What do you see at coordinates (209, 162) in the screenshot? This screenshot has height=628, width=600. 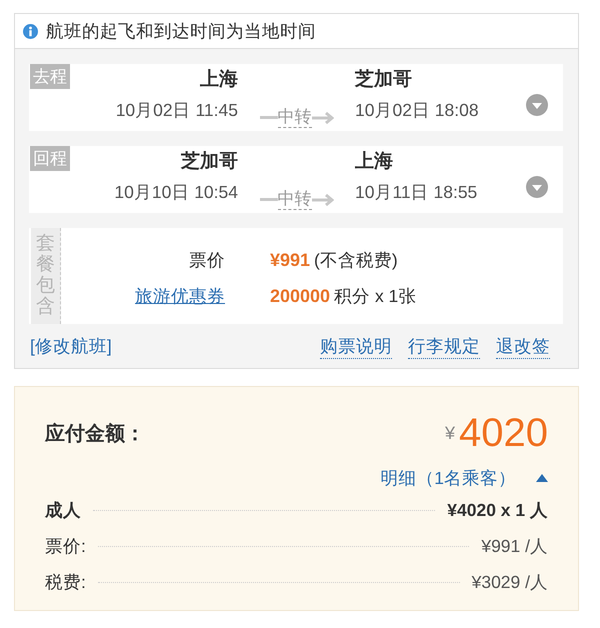 I see `departure-city: 芝加哥` at bounding box center [209, 162].